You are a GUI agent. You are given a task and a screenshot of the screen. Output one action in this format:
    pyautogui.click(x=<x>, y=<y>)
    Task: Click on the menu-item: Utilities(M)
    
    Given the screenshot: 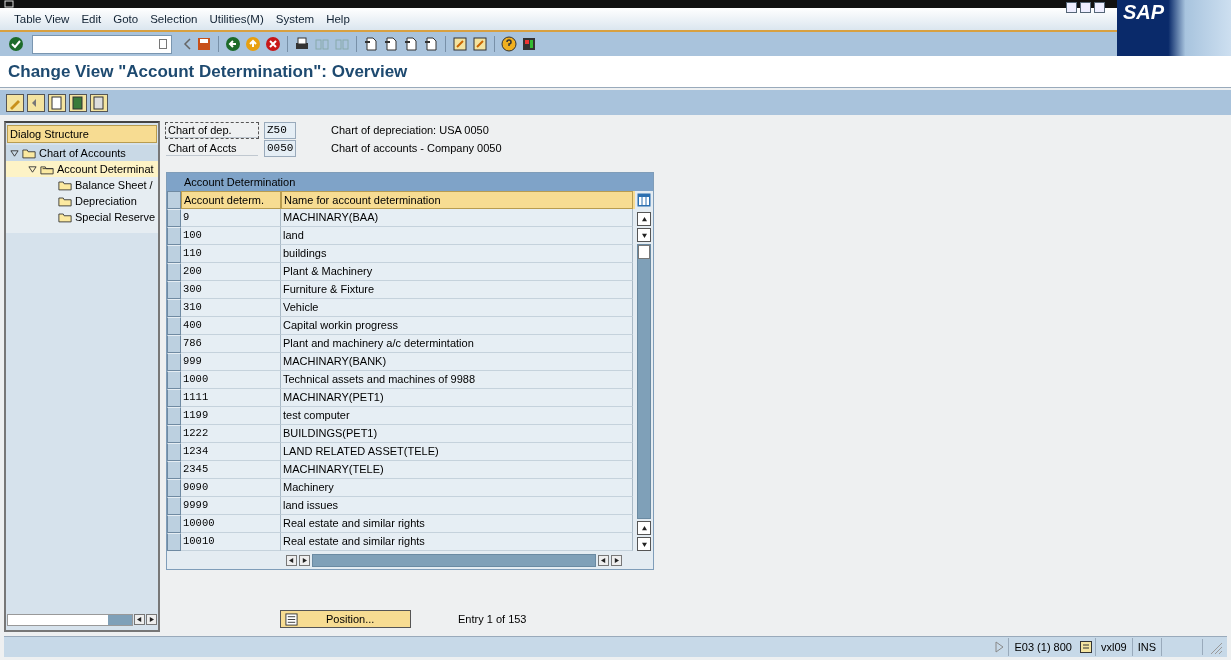 What is the action you would take?
    pyautogui.click(x=236, y=19)
    